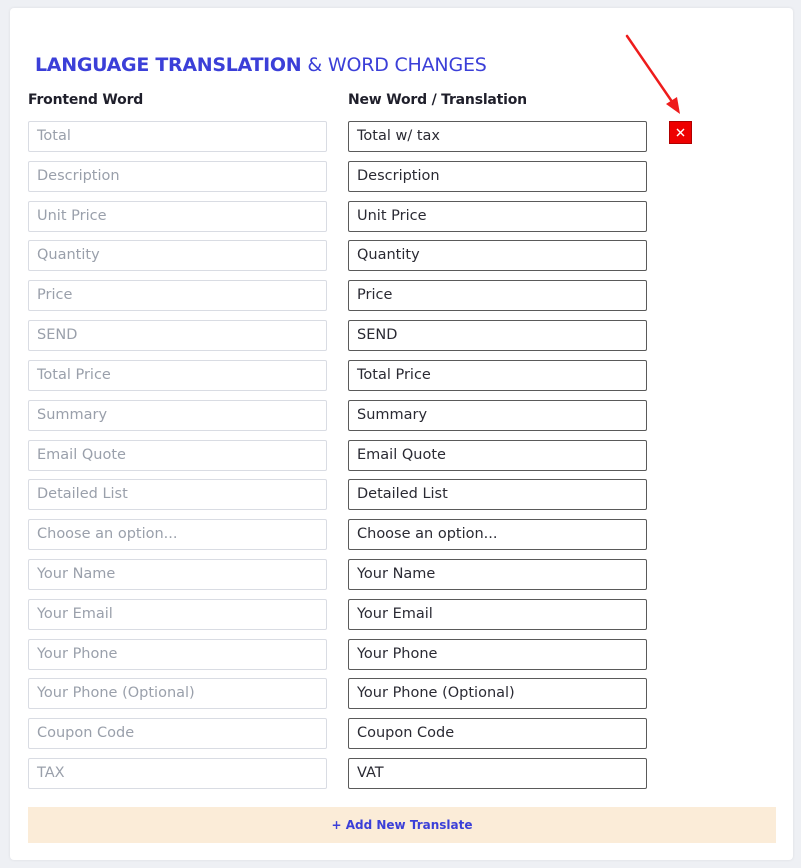 Image resolution: width=801 pixels, height=868 pixels. I want to click on title-strong: LANGUAGE TRANSLATION, so click(168, 65).